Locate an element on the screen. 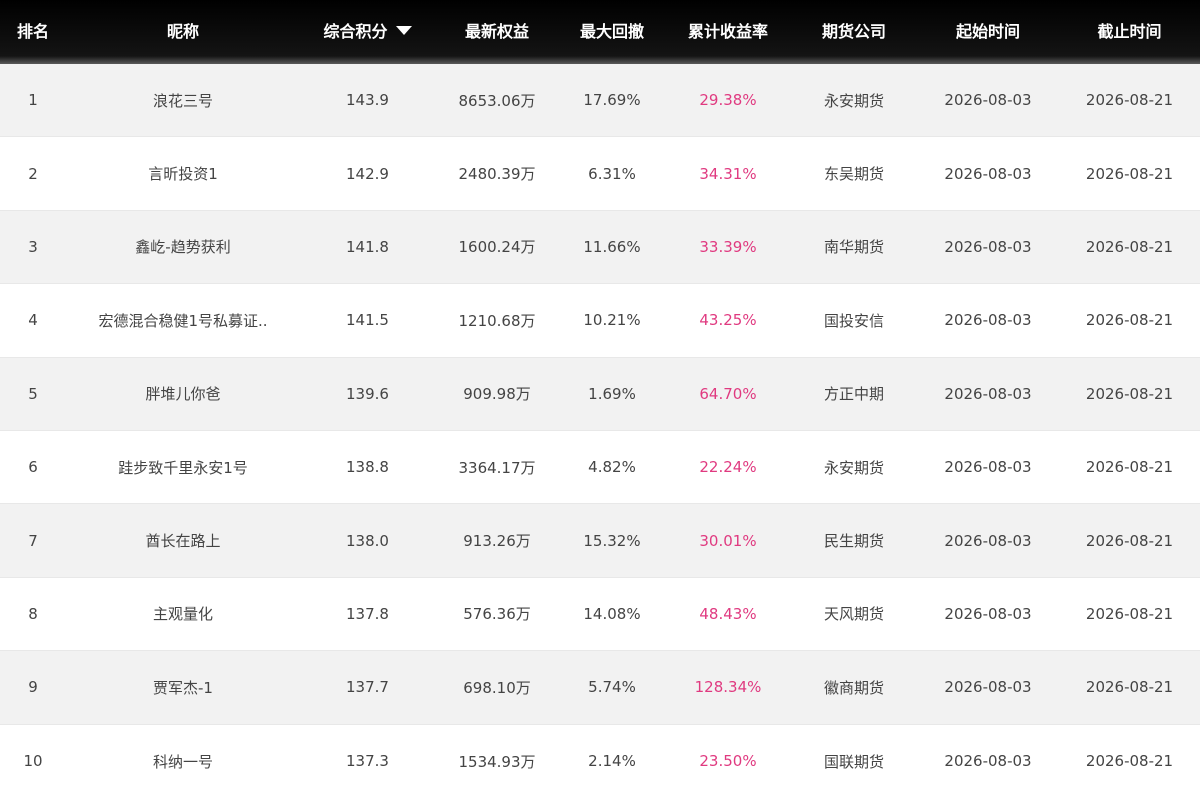 The width and height of the screenshot is (1200, 796). score-cell: 137.7 is located at coordinates (367, 687).